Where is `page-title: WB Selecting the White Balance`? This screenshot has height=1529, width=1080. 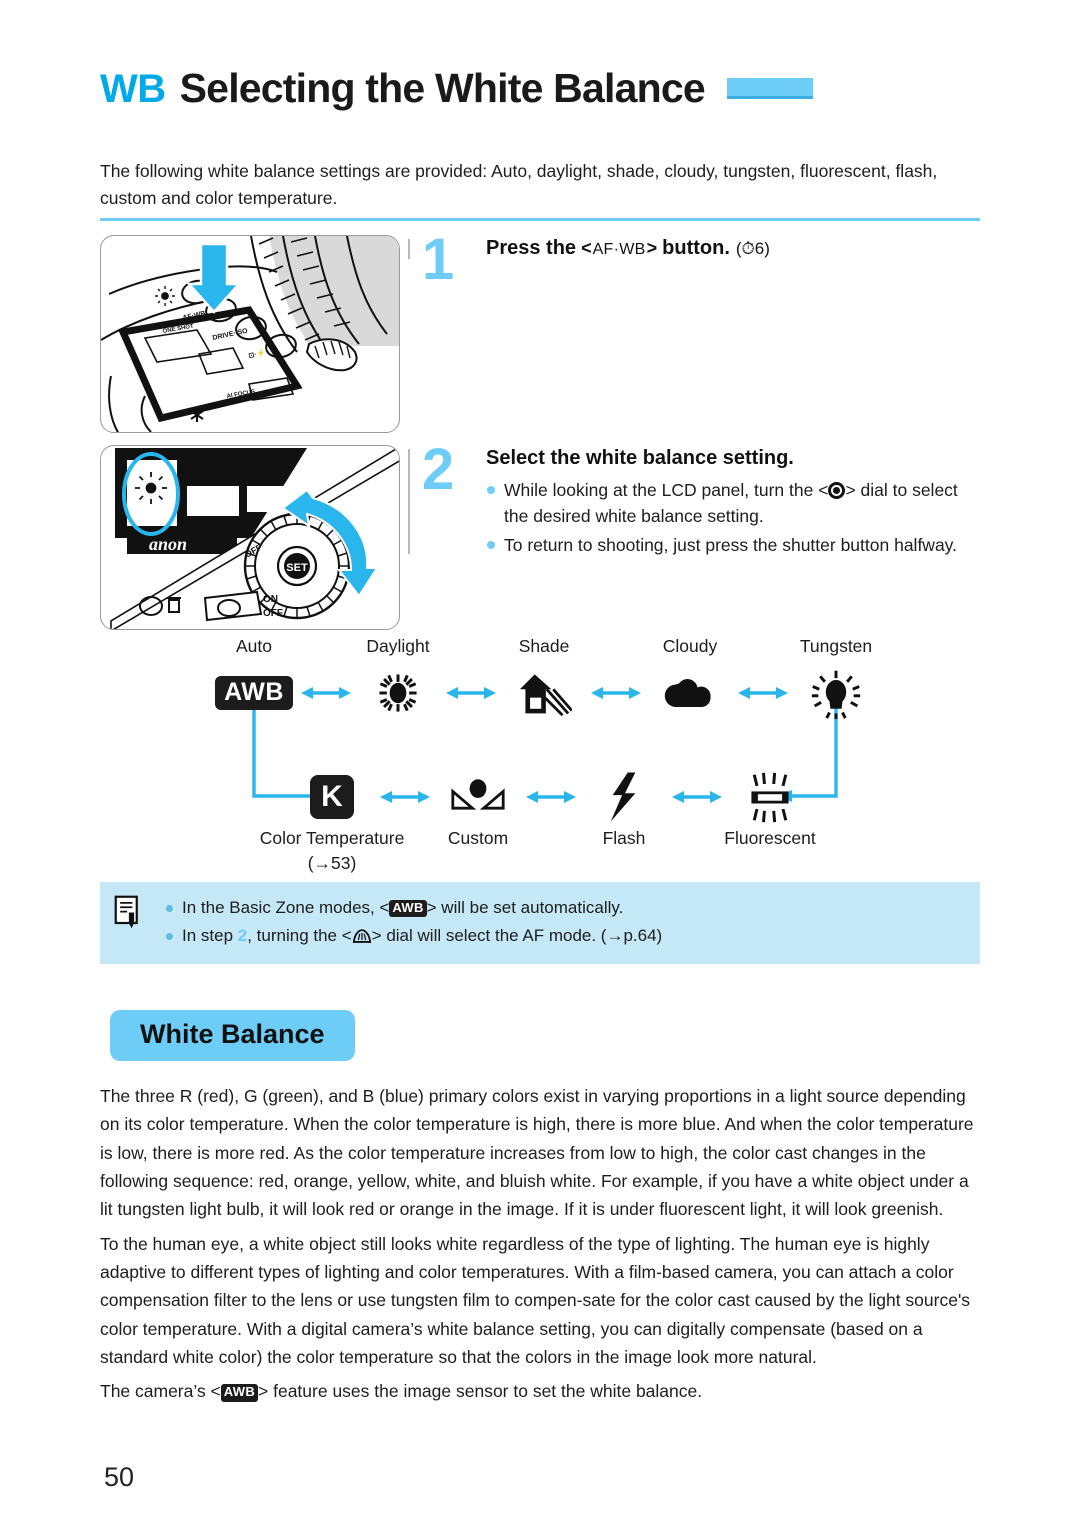
page-title: WB Selecting the White Balance is located at coordinates (540, 88).